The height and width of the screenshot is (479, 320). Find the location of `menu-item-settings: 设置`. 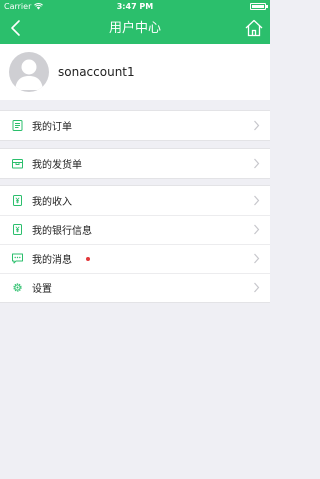

menu-item-settings: 设置 is located at coordinates (135, 287).